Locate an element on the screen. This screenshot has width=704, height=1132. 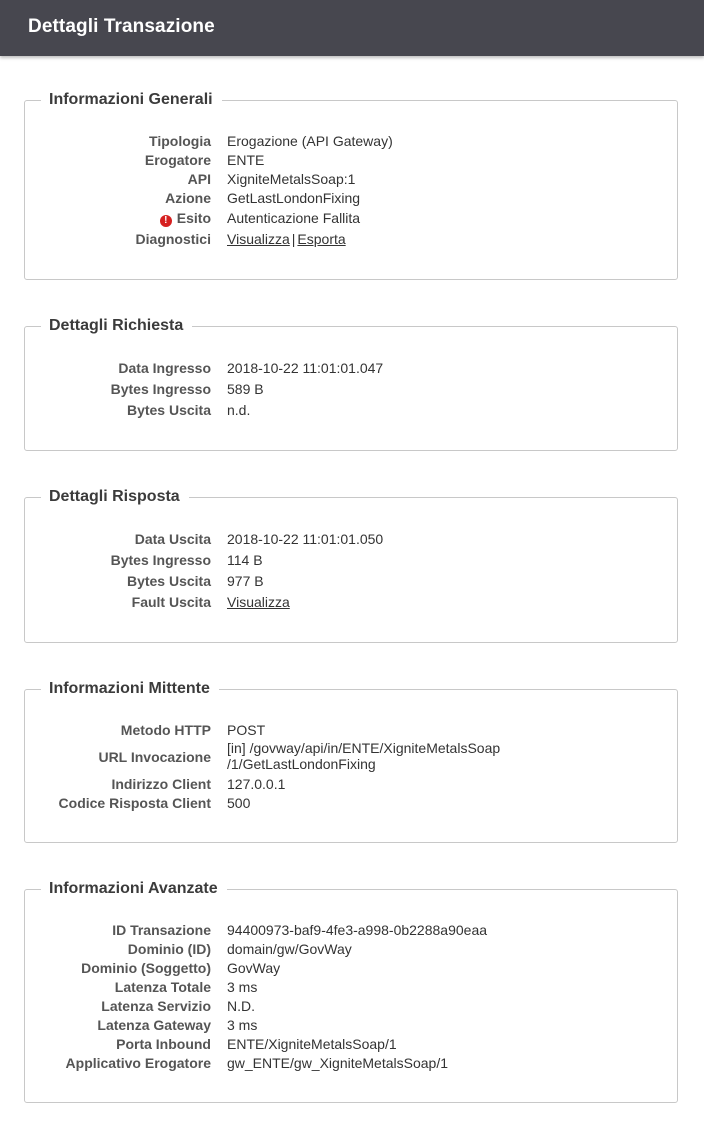
field-value: ENTE/XigniteMetalsSoap/1 is located at coordinates (312, 1044).